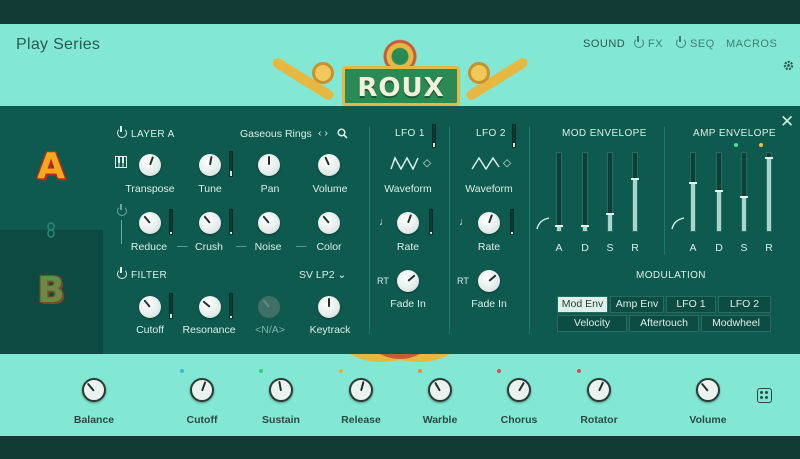 The image size is (800, 459). Describe the element at coordinates (604, 133) in the screenshot. I see `mod-env-title: MOD ENVELOPE` at that location.